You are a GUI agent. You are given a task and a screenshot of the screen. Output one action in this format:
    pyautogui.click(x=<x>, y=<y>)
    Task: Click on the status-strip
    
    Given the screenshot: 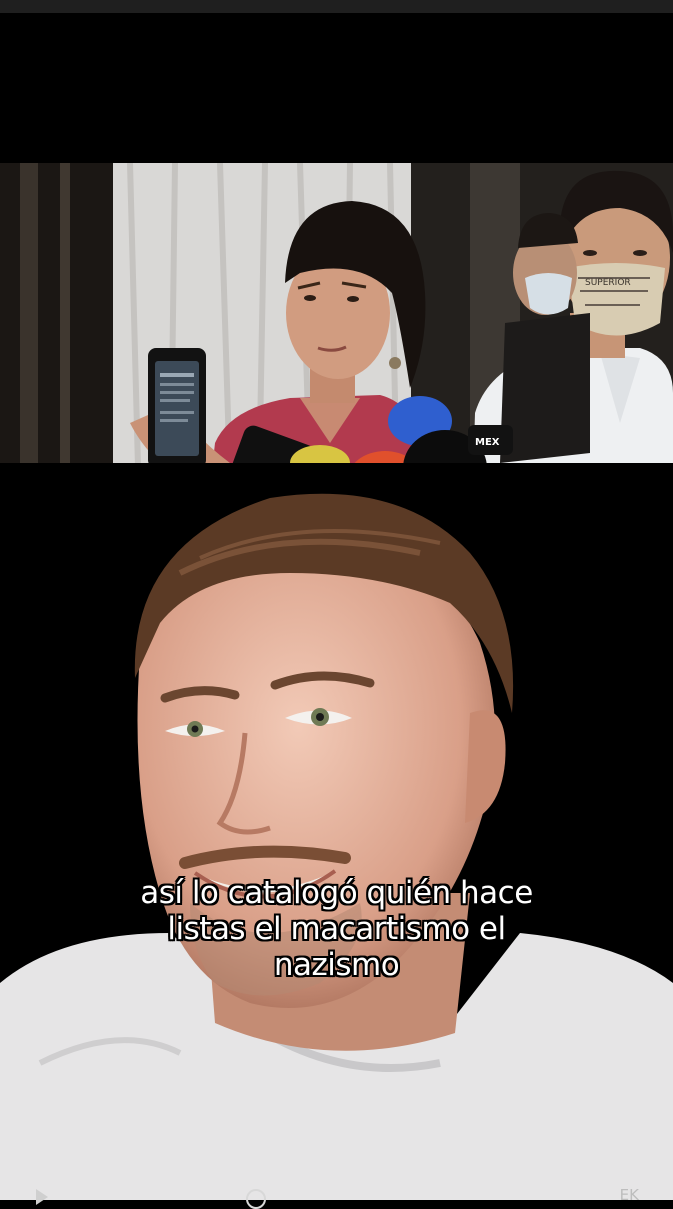 What is the action you would take?
    pyautogui.click(x=336, y=6)
    